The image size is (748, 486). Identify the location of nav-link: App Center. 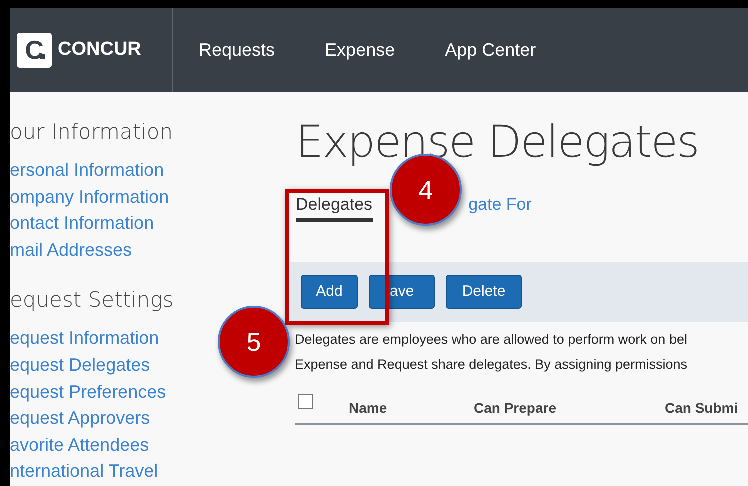
(490, 50).